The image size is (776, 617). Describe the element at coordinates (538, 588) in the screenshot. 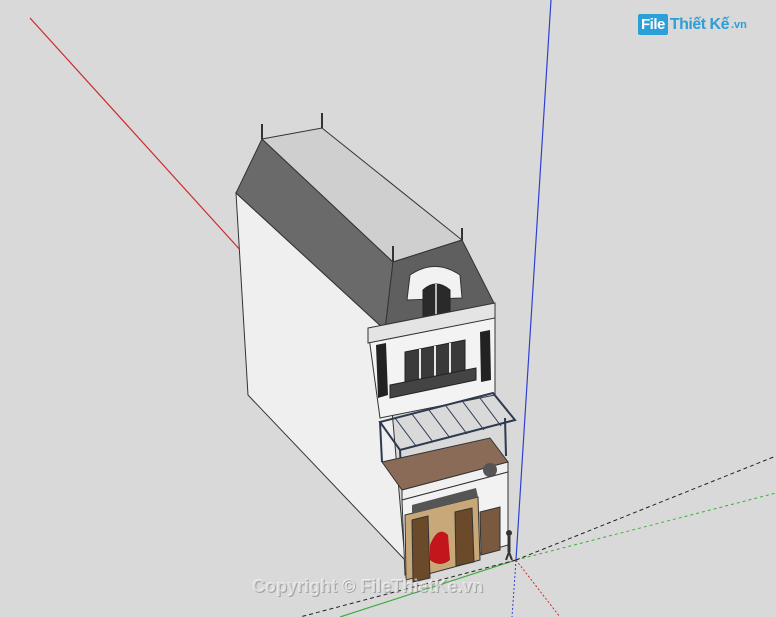

I see `red-dashed-axis` at that location.